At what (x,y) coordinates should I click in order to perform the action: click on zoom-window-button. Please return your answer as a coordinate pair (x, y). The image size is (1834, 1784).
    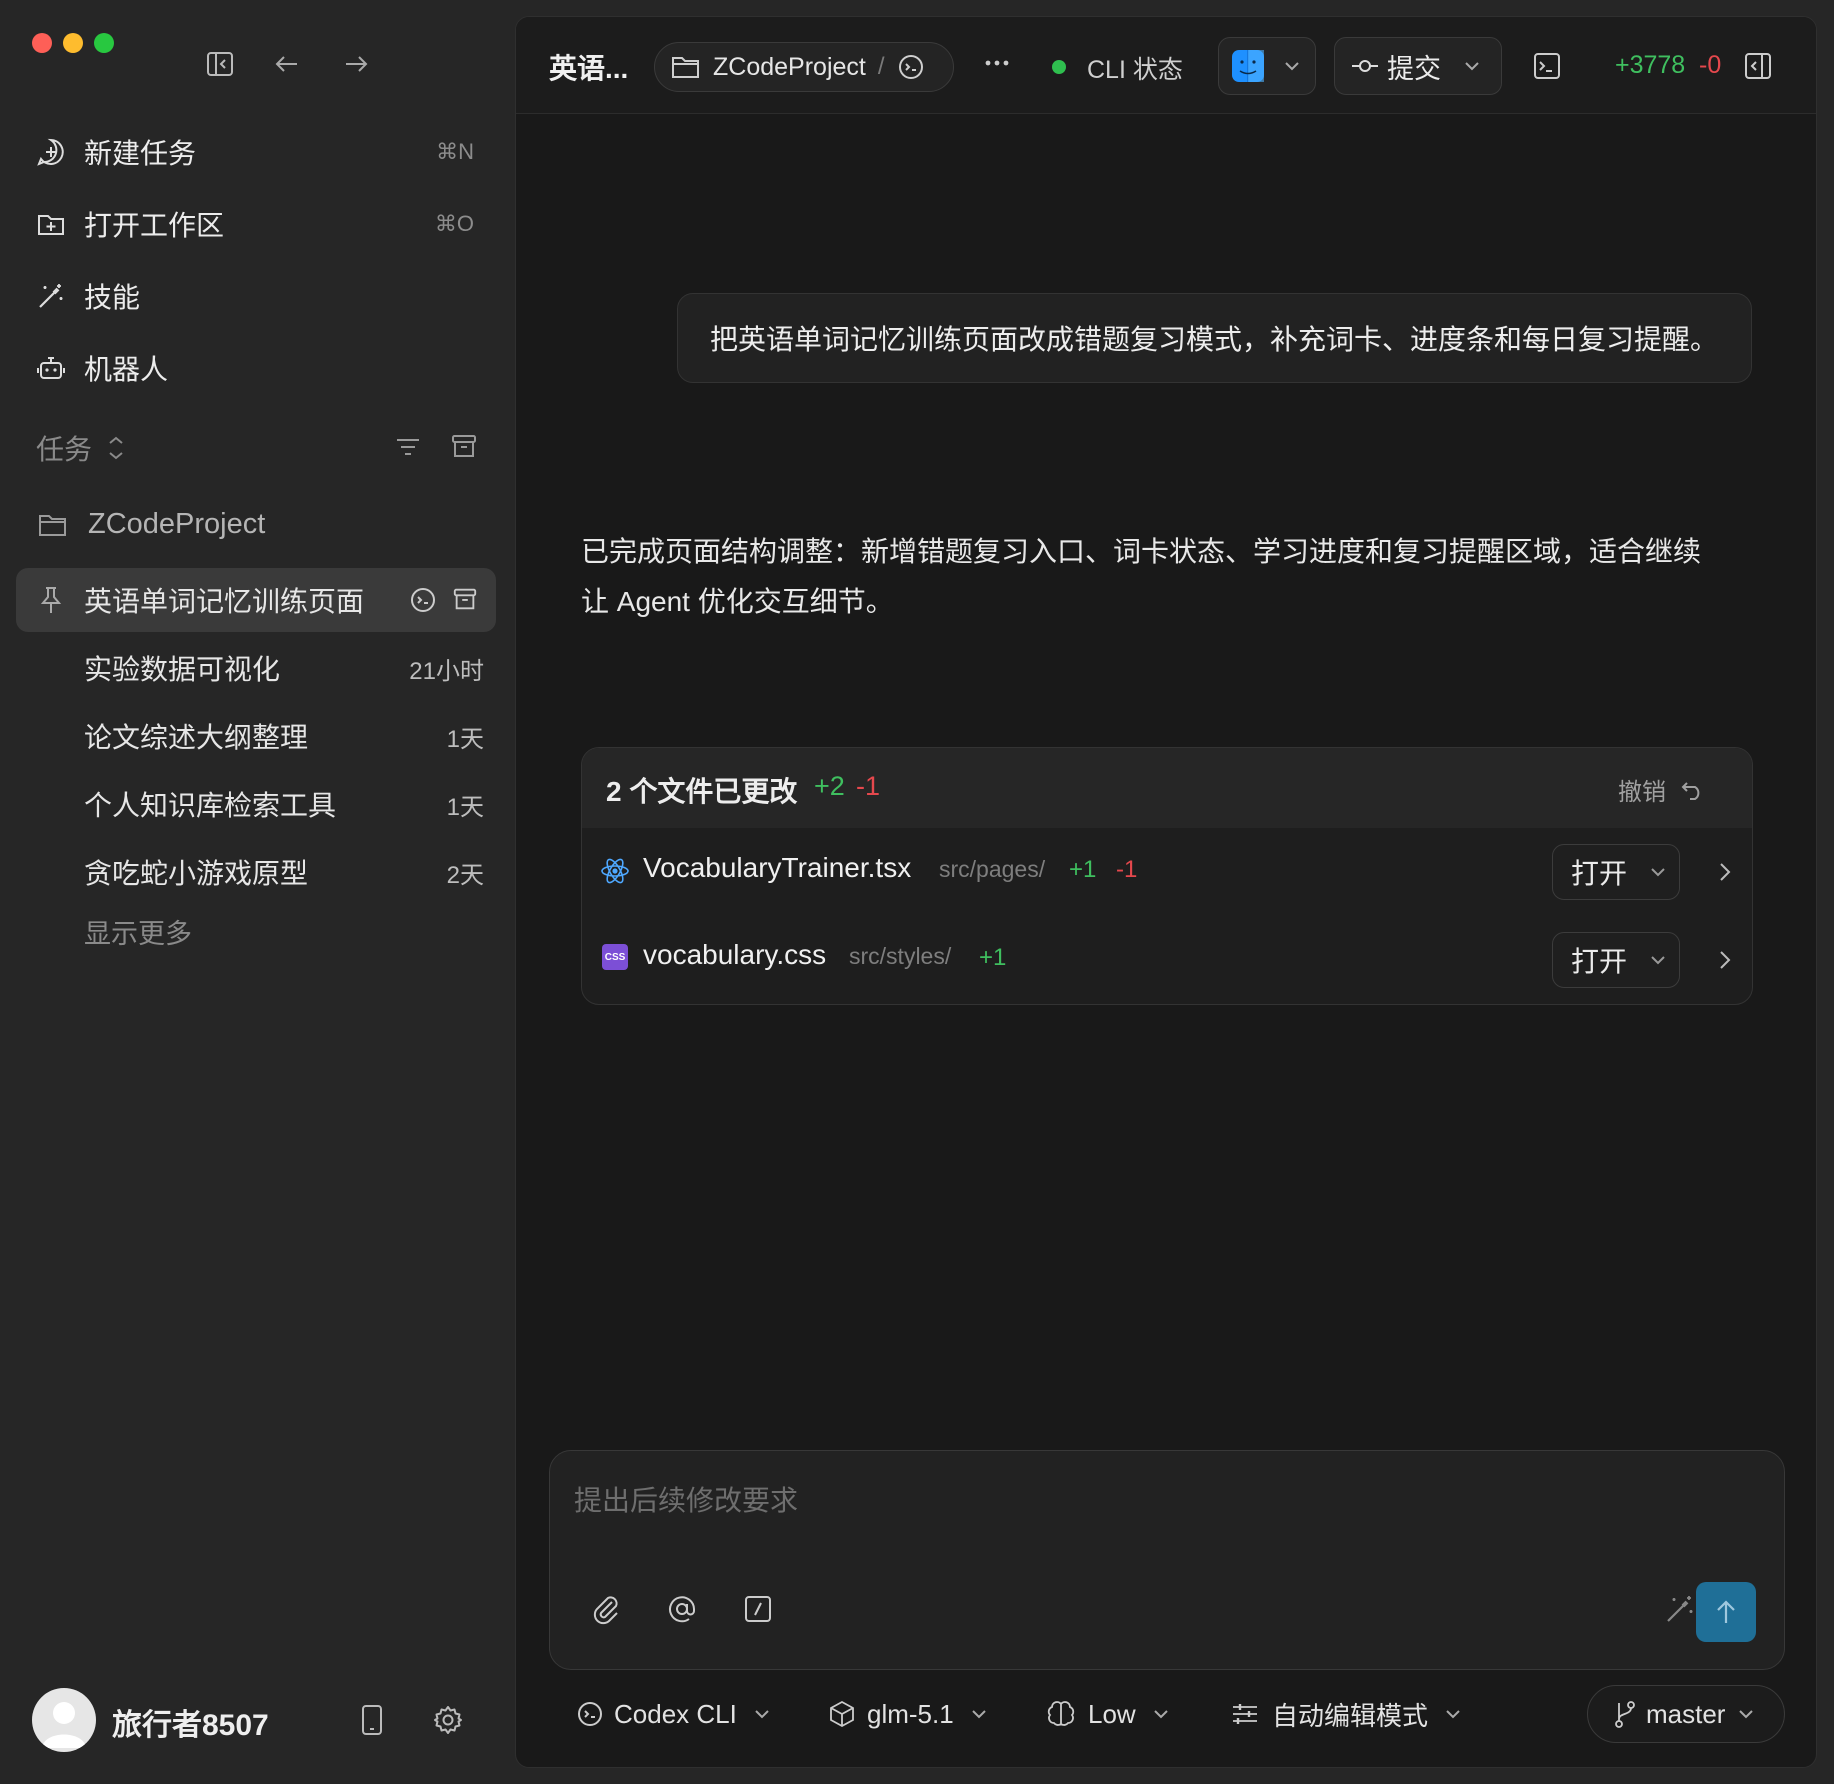
    Looking at the image, I should click on (104, 43).